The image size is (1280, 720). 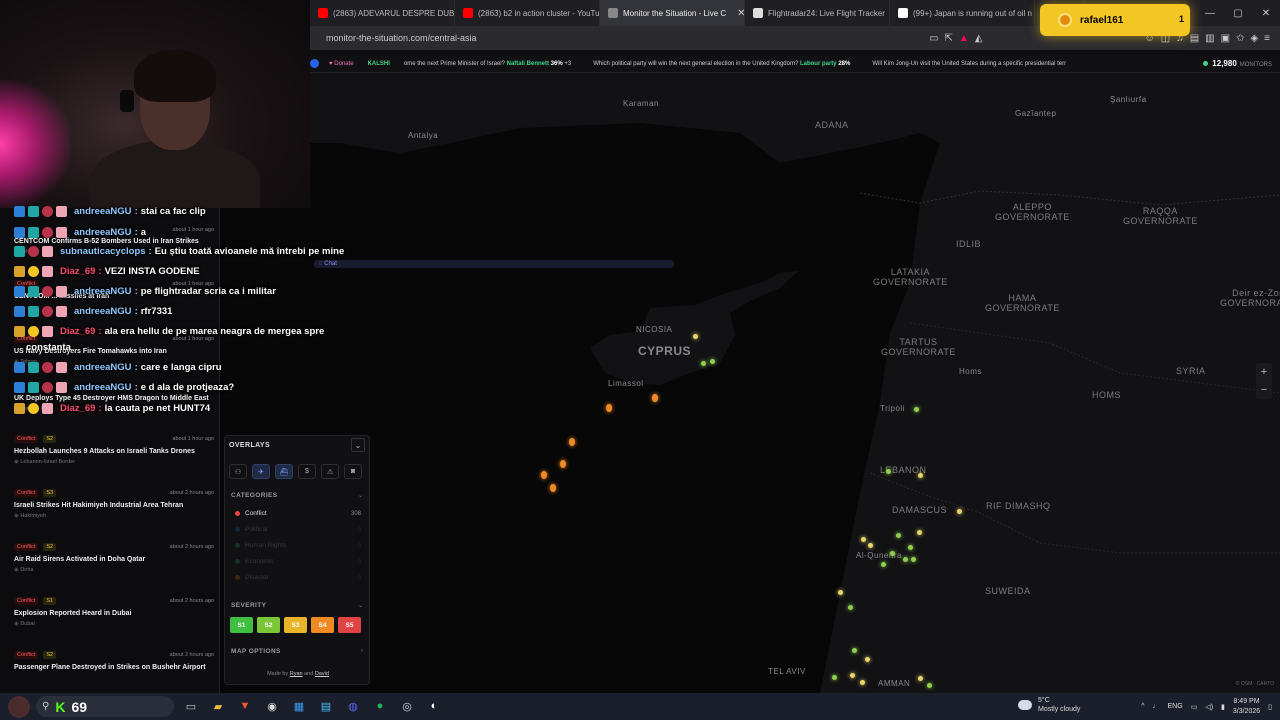 I want to click on severity-filter-s3: S3, so click(x=295, y=625).